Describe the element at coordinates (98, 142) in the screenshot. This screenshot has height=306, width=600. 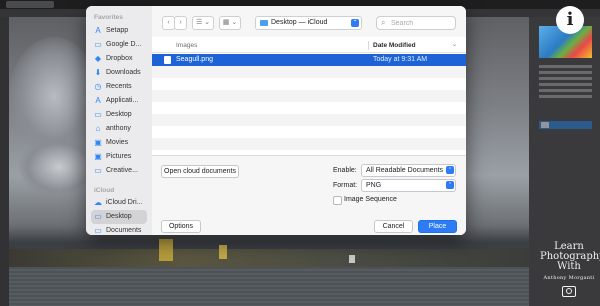
I see `movies-icon: ▣` at that location.